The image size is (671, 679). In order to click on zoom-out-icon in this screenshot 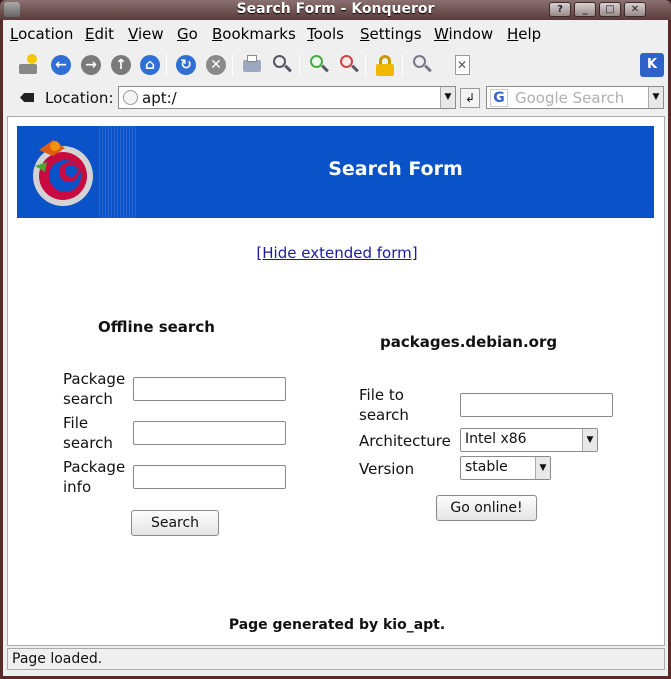, I will do `click(349, 65)`.